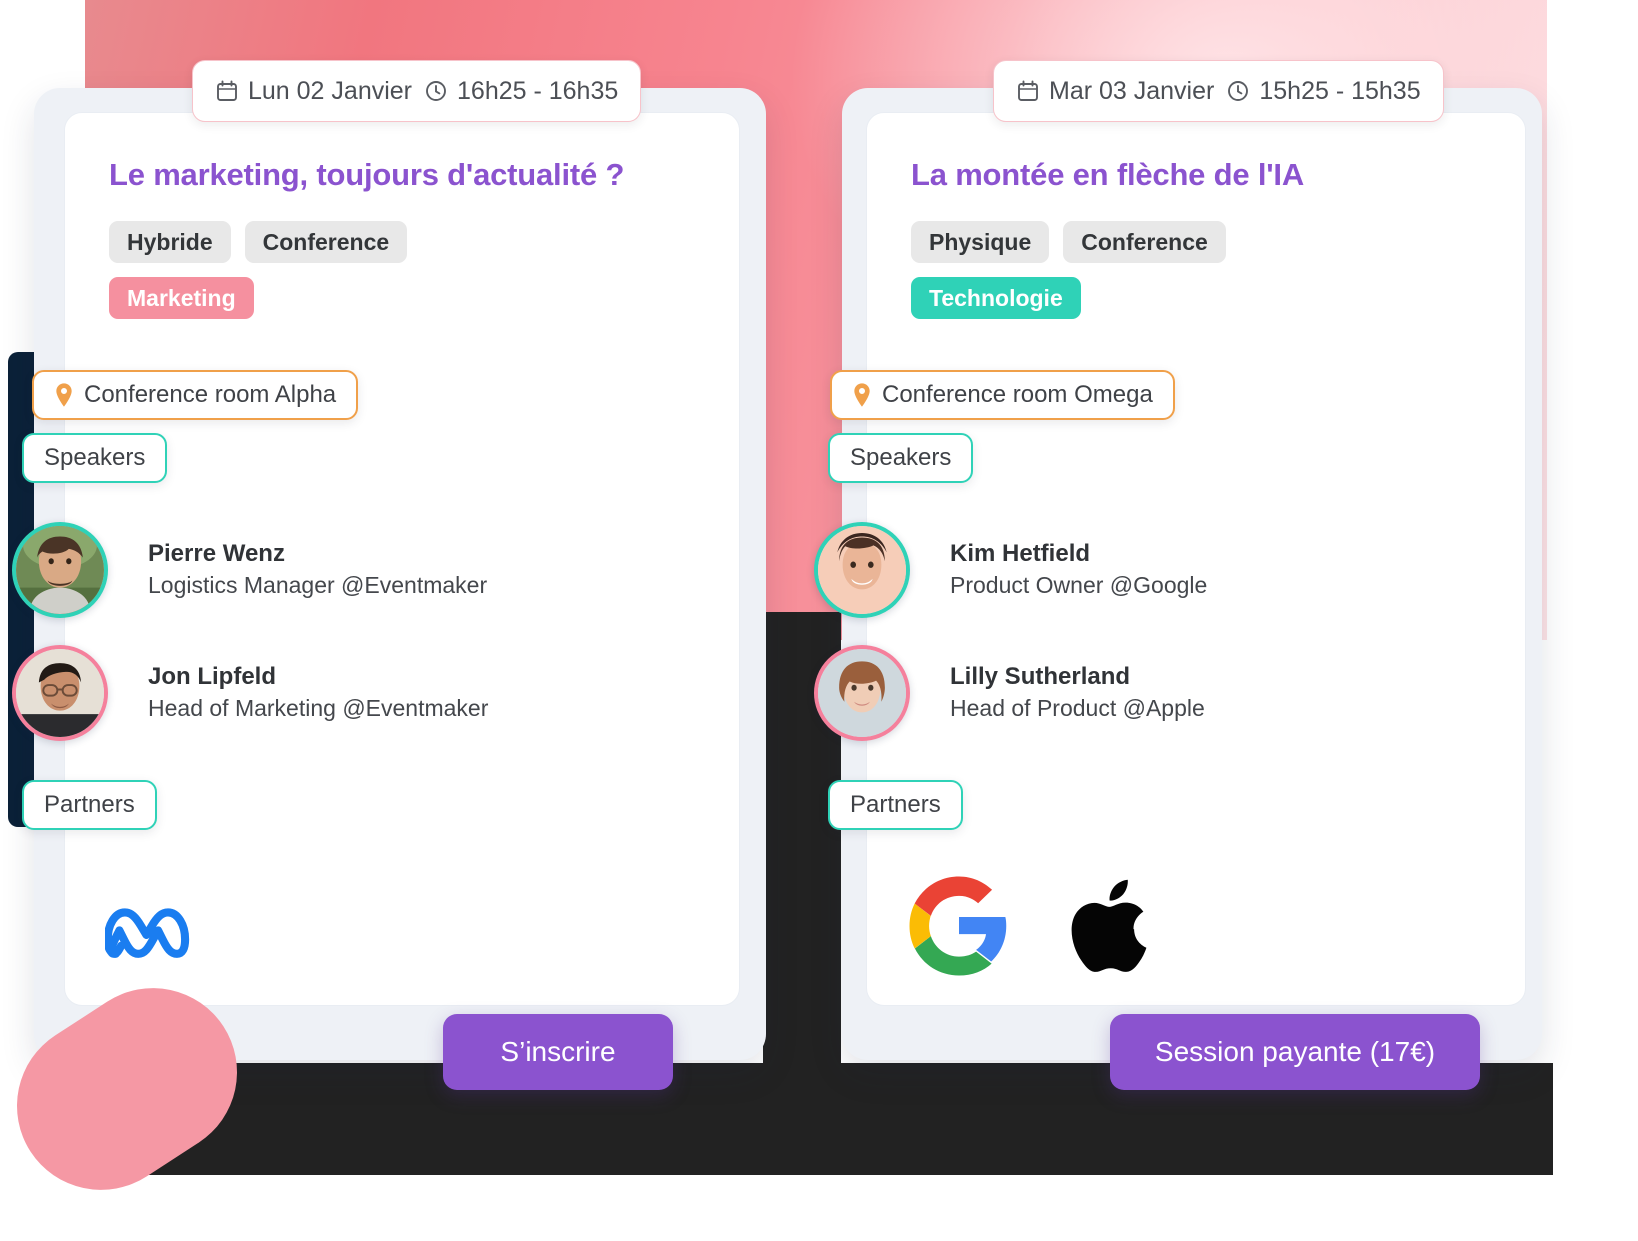 This screenshot has width=1638, height=1241. I want to click on partners-section-chip-right: Partners, so click(895, 805).